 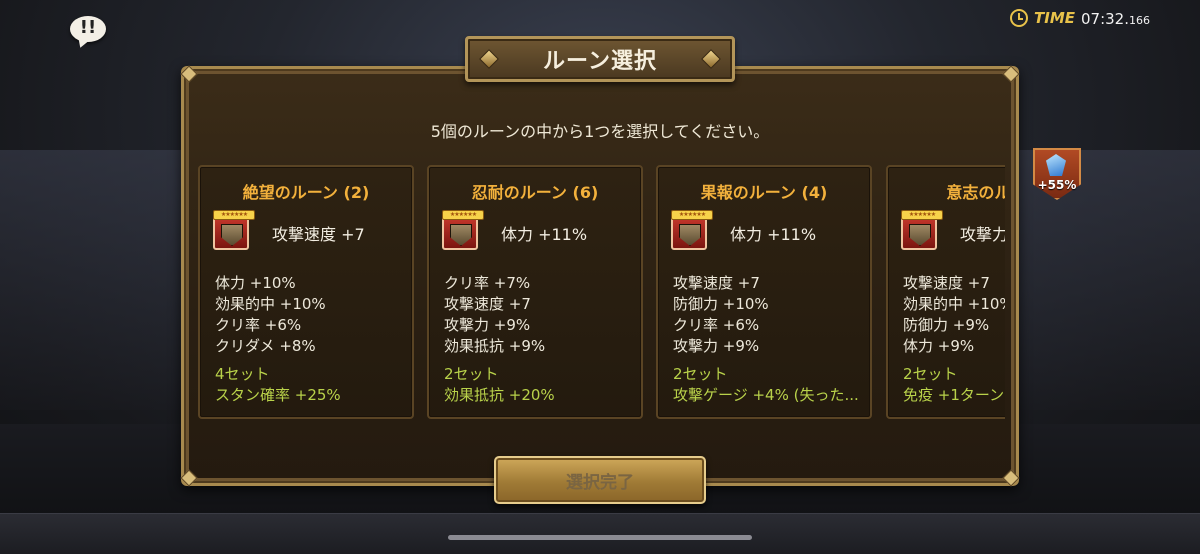 I want to click on timer-ms: 166, so click(x=1139, y=20).